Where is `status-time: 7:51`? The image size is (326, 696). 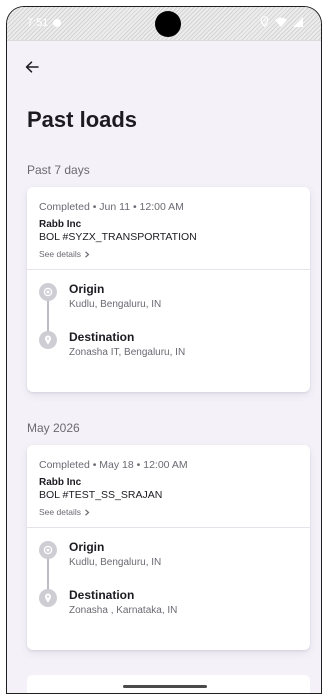 status-time: 7:51 is located at coordinates (38, 23).